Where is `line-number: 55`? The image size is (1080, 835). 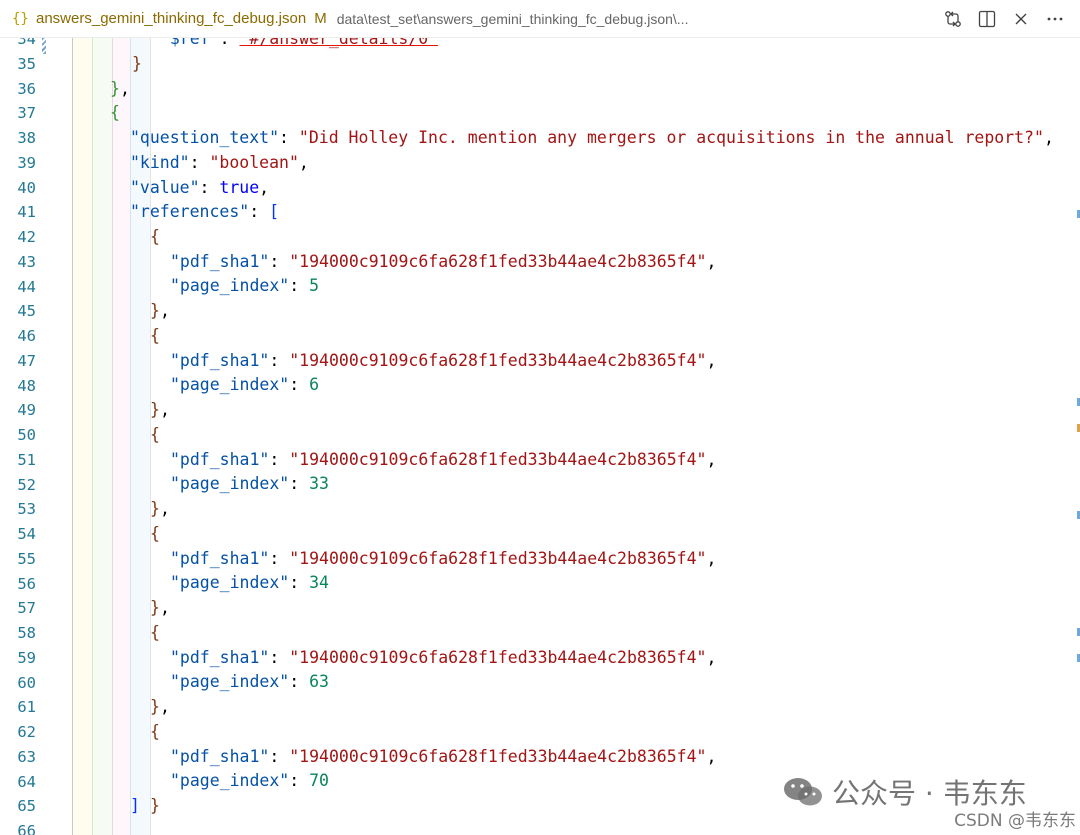 line-number: 55 is located at coordinates (26, 558).